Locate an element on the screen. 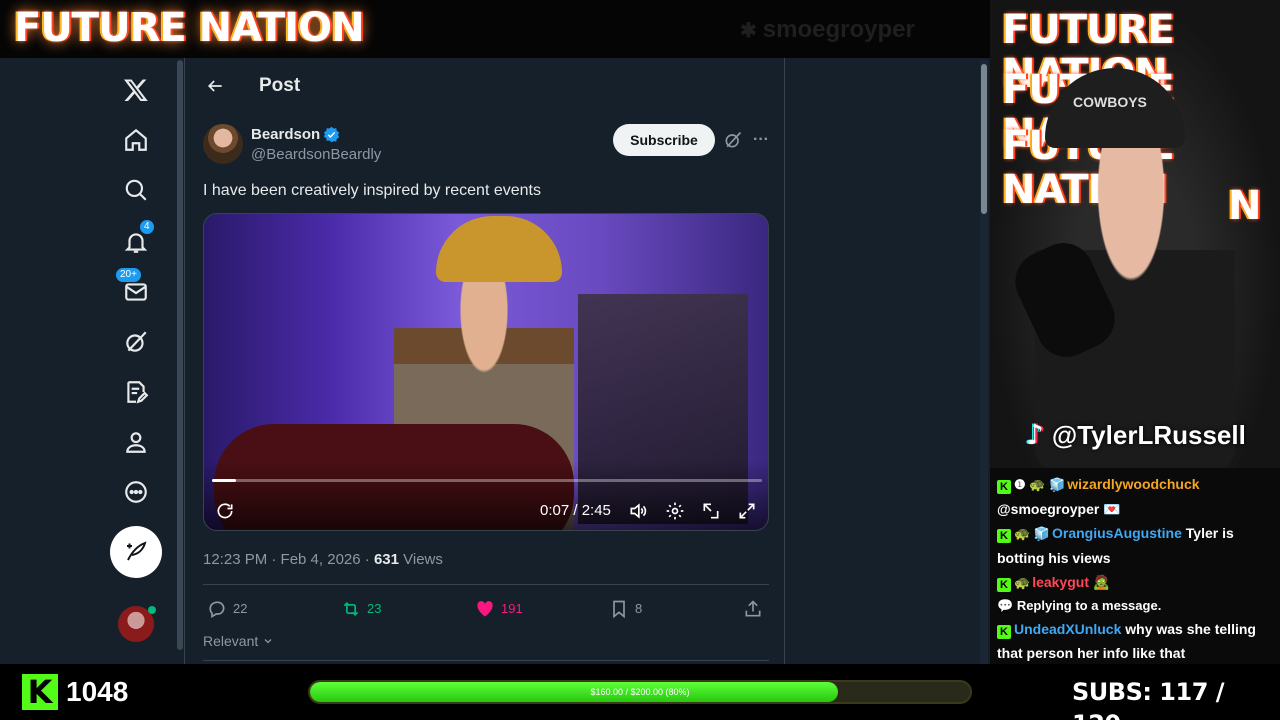 The image size is (1280, 720). watermark-text: smoegroyper is located at coordinates (838, 29).